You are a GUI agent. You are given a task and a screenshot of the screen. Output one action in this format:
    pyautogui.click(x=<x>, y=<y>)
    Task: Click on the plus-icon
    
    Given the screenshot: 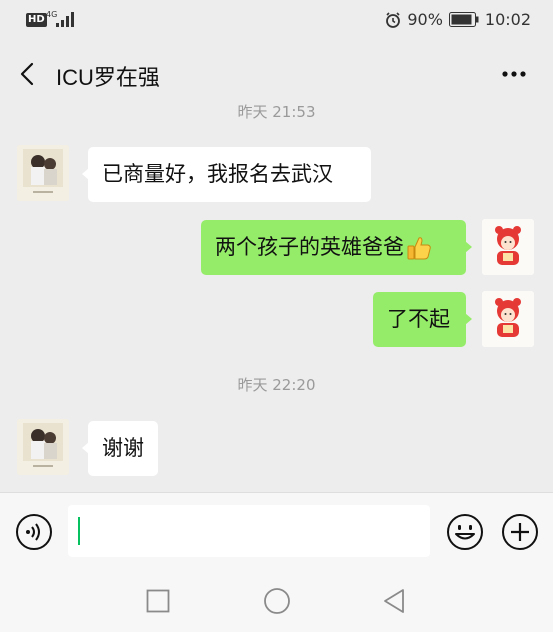 What is the action you would take?
    pyautogui.click(x=520, y=532)
    